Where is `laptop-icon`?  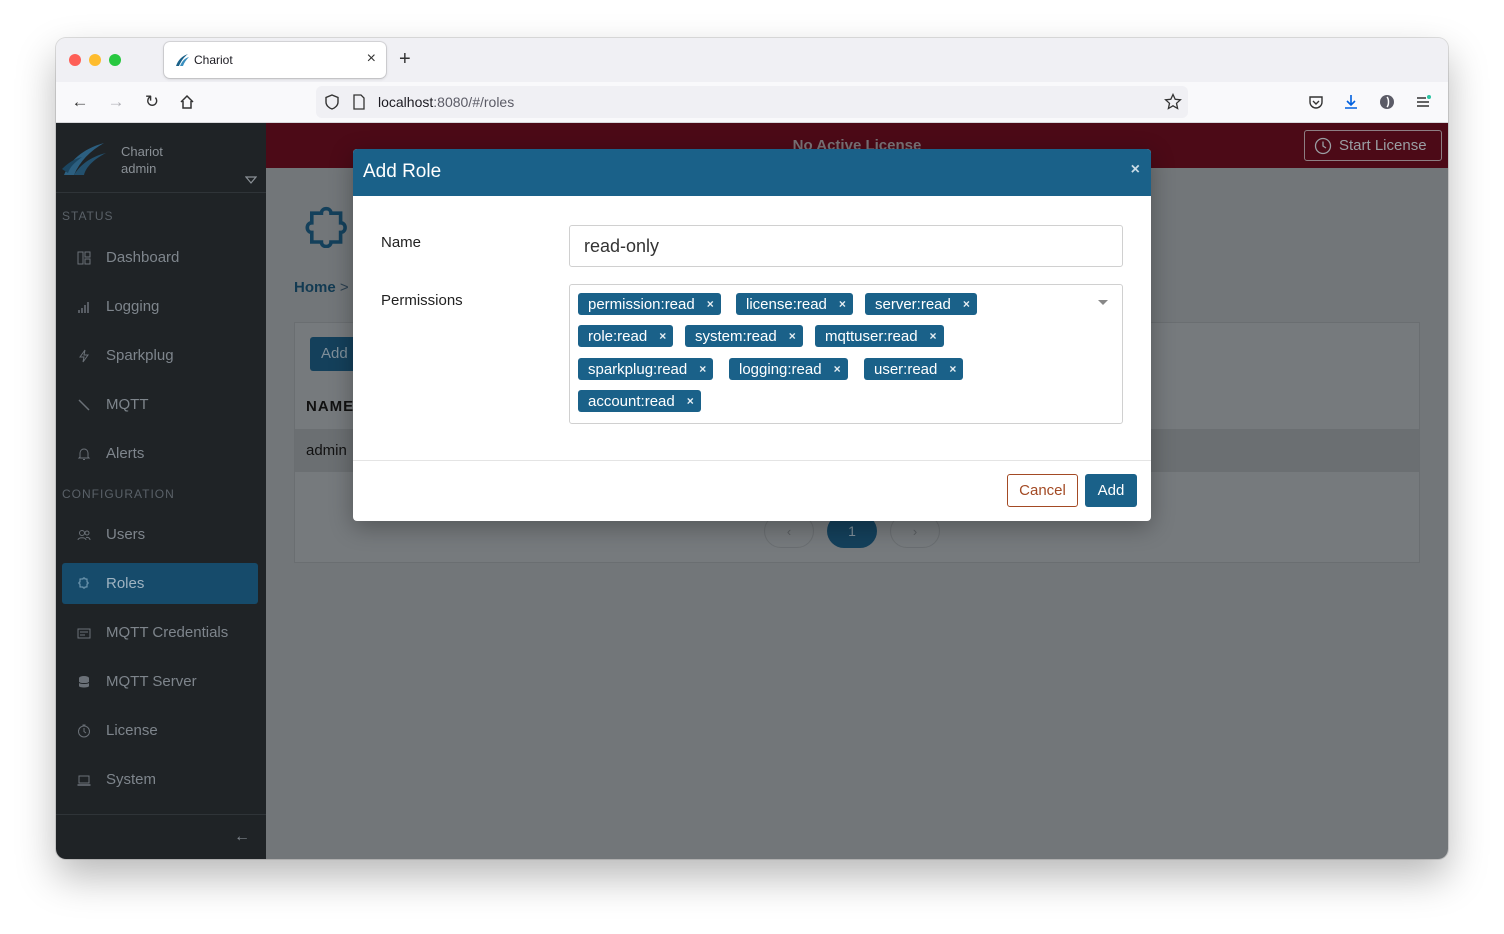
laptop-icon is located at coordinates (84, 780).